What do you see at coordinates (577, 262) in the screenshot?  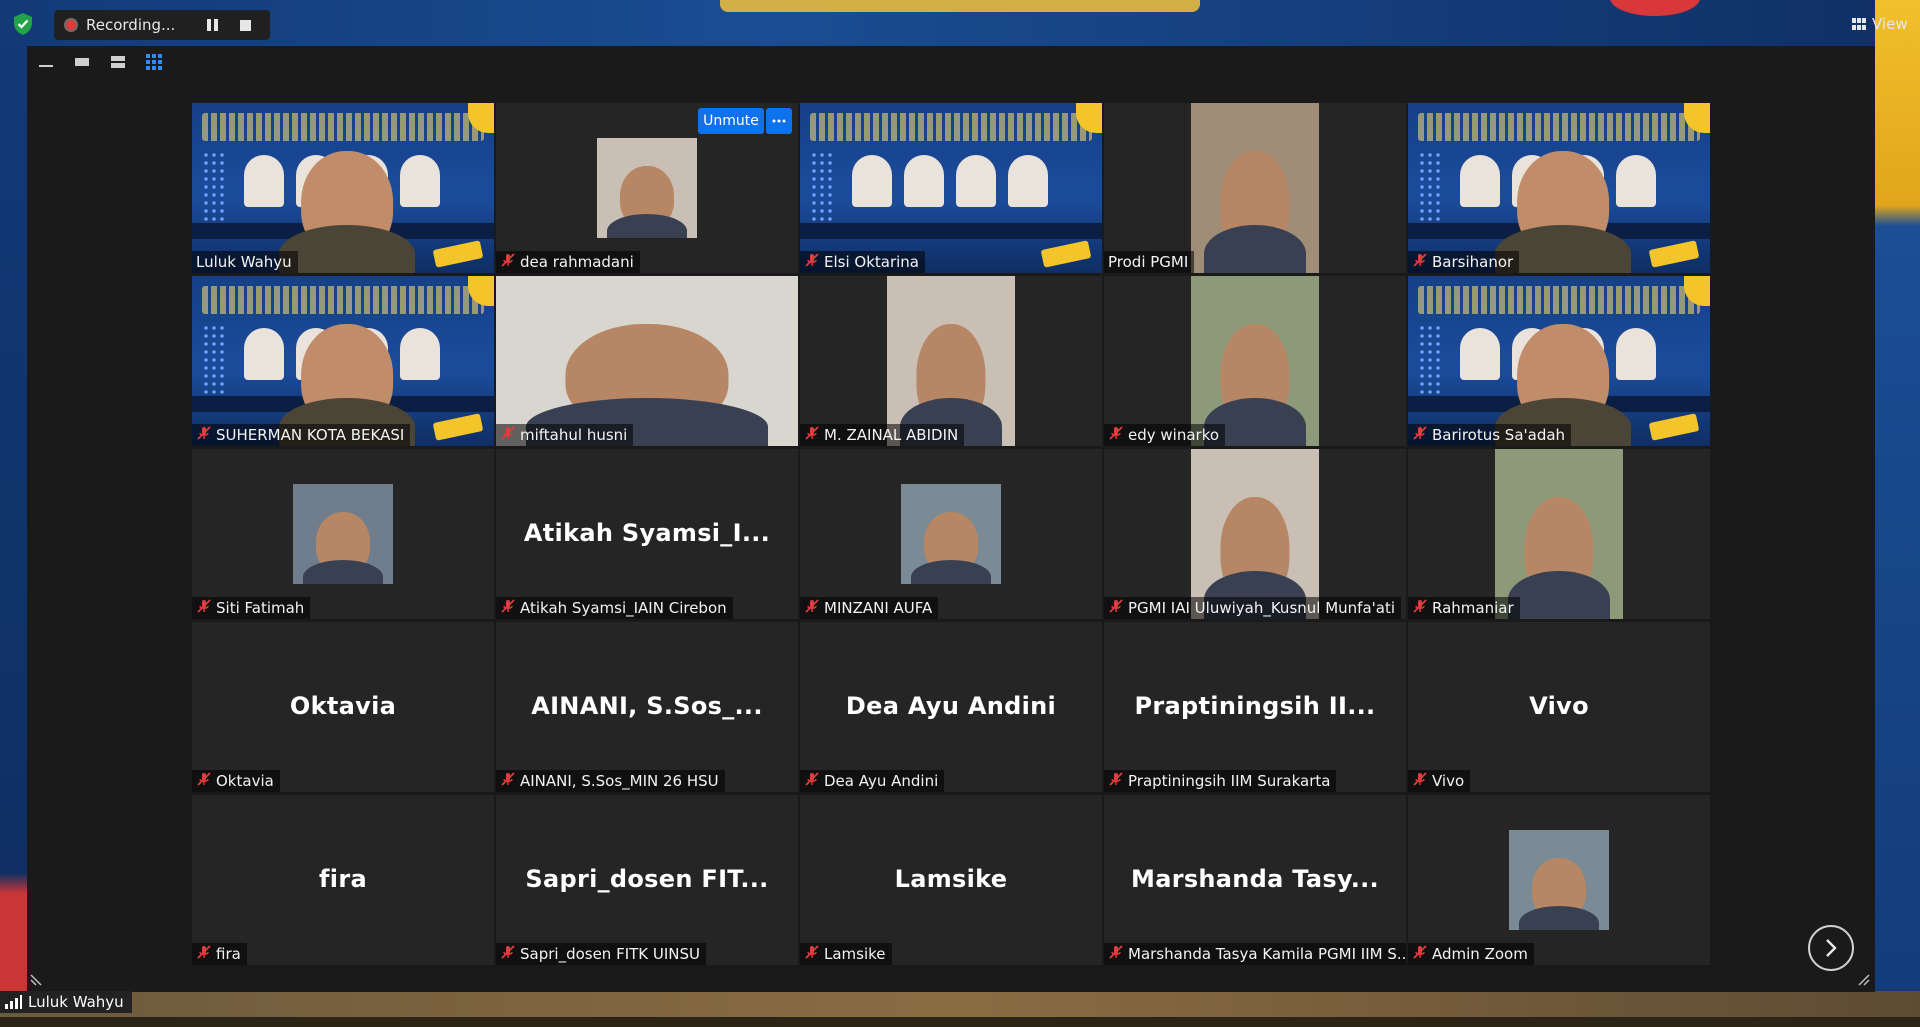 I see `participant-name: dea rahmadani` at bounding box center [577, 262].